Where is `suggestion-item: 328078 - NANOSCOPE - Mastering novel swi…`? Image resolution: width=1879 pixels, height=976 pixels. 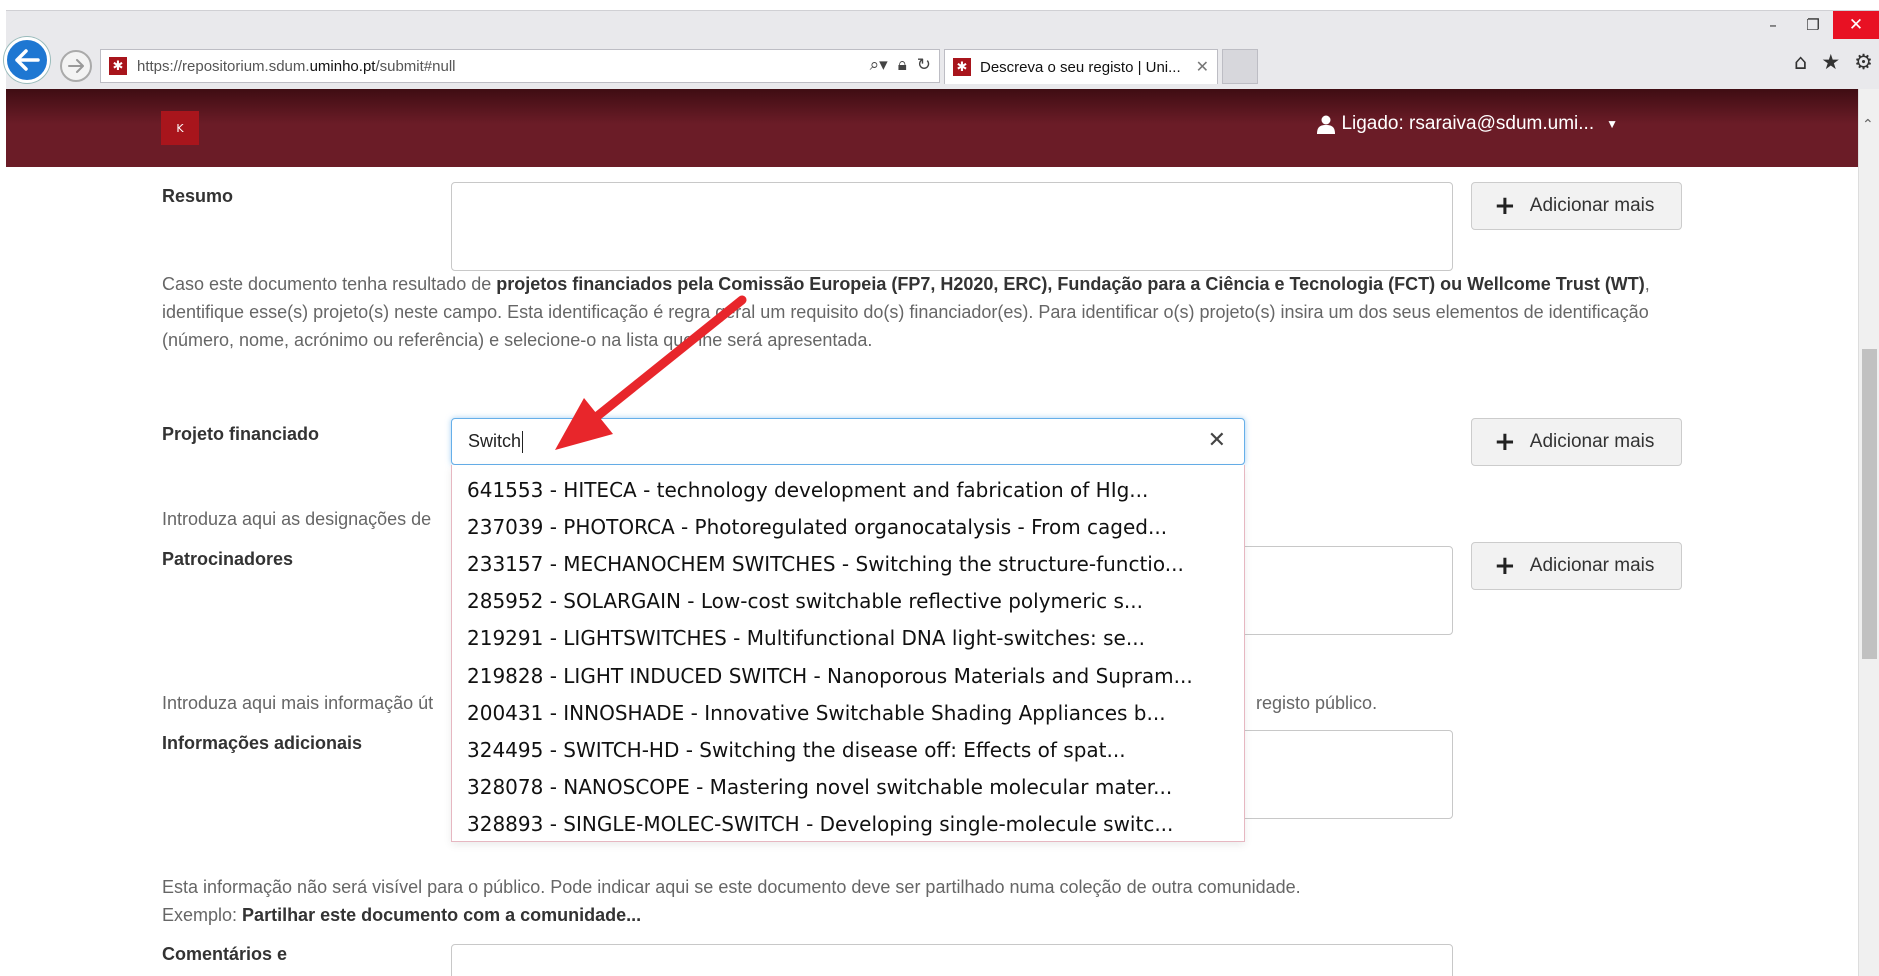
suggestion-item: 328078 - NANOSCOPE - Mastering novel swi… is located at coordinates (848, 787).